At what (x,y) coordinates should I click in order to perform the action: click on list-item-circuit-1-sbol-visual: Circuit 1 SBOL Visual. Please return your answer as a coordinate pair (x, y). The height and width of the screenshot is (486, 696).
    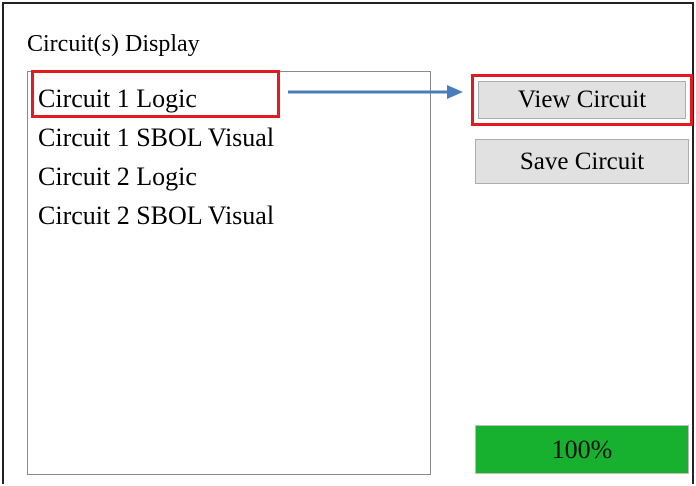
    Looking at the image, I should click on (156, 138).